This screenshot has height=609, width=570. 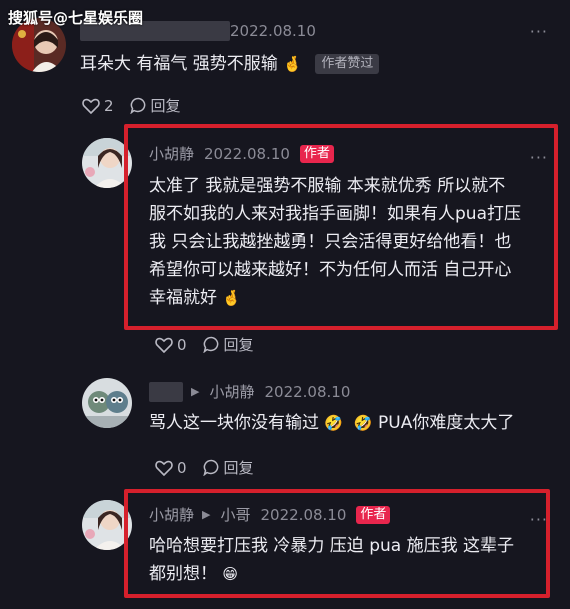 What do you see at coordinates (195, 298) in the screenshot?
I see `text-line: 幸福就好 🤞` at bounding box center [195, 298].